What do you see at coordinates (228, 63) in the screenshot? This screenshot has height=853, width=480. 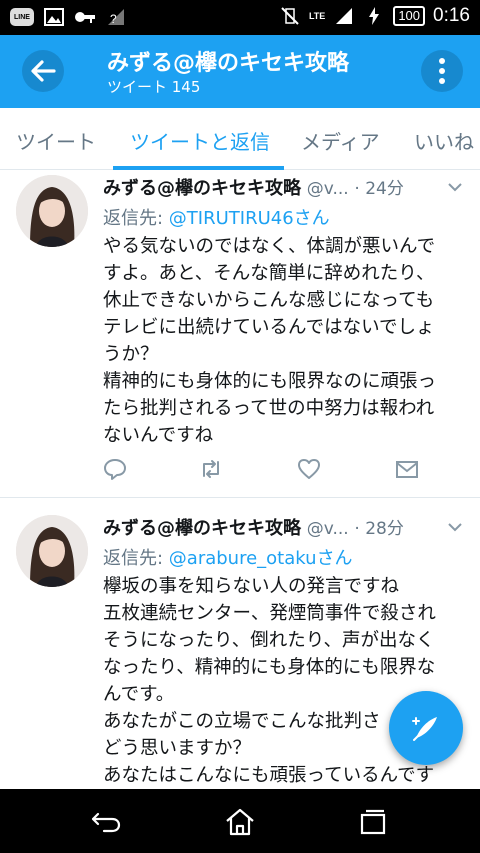 I see `profile-title: みずる@欅のキセキ攻略` at bounding box center [228, 63].